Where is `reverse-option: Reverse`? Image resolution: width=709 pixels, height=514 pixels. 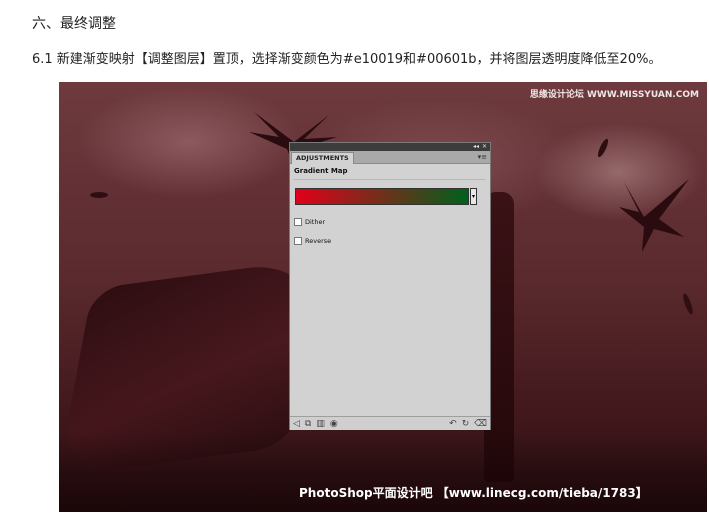 reverse-option: Reverse is located at coordinates (312, 241).